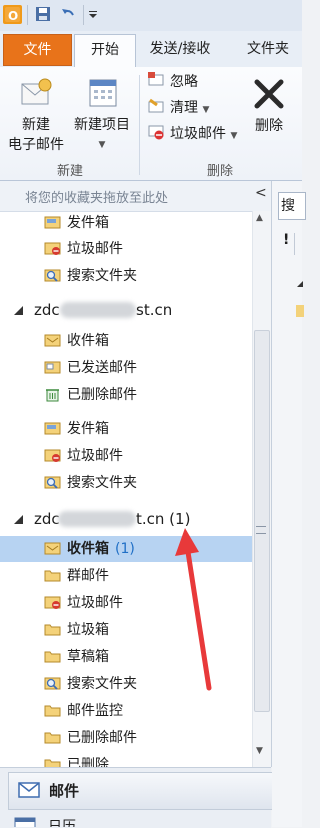 The height and width of the screenshot is (828, 320). I want to click on junk-mail-icon, so click(156, 132).